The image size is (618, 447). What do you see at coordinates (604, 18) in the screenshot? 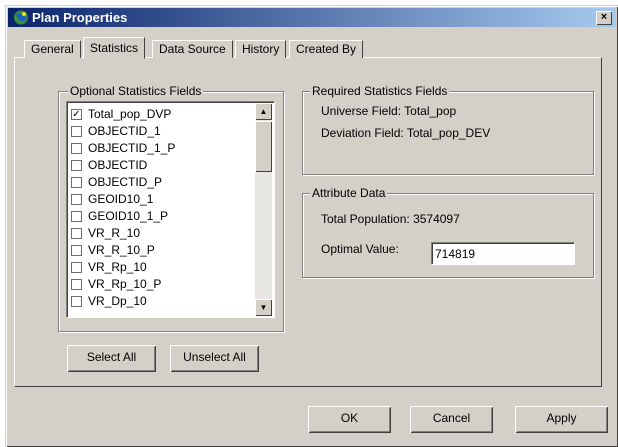
I see `close-button: ×` at bounding box center [604, 18].